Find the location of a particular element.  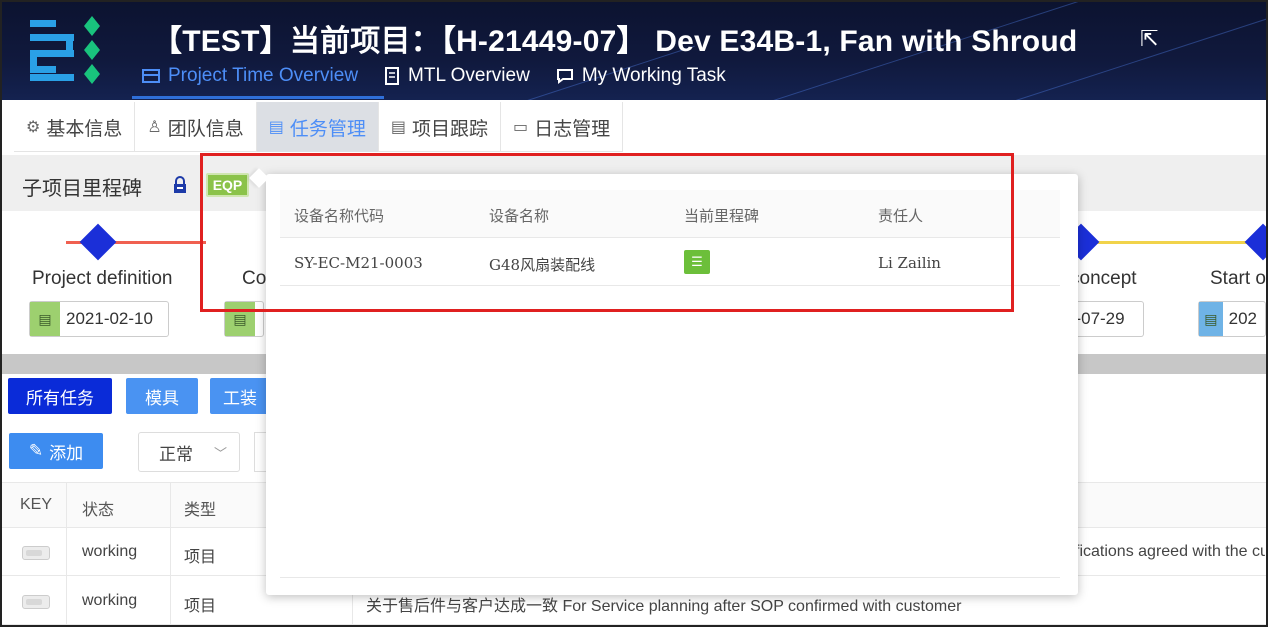

tab-label: 任务管理 is located at coordinates (327, 129).